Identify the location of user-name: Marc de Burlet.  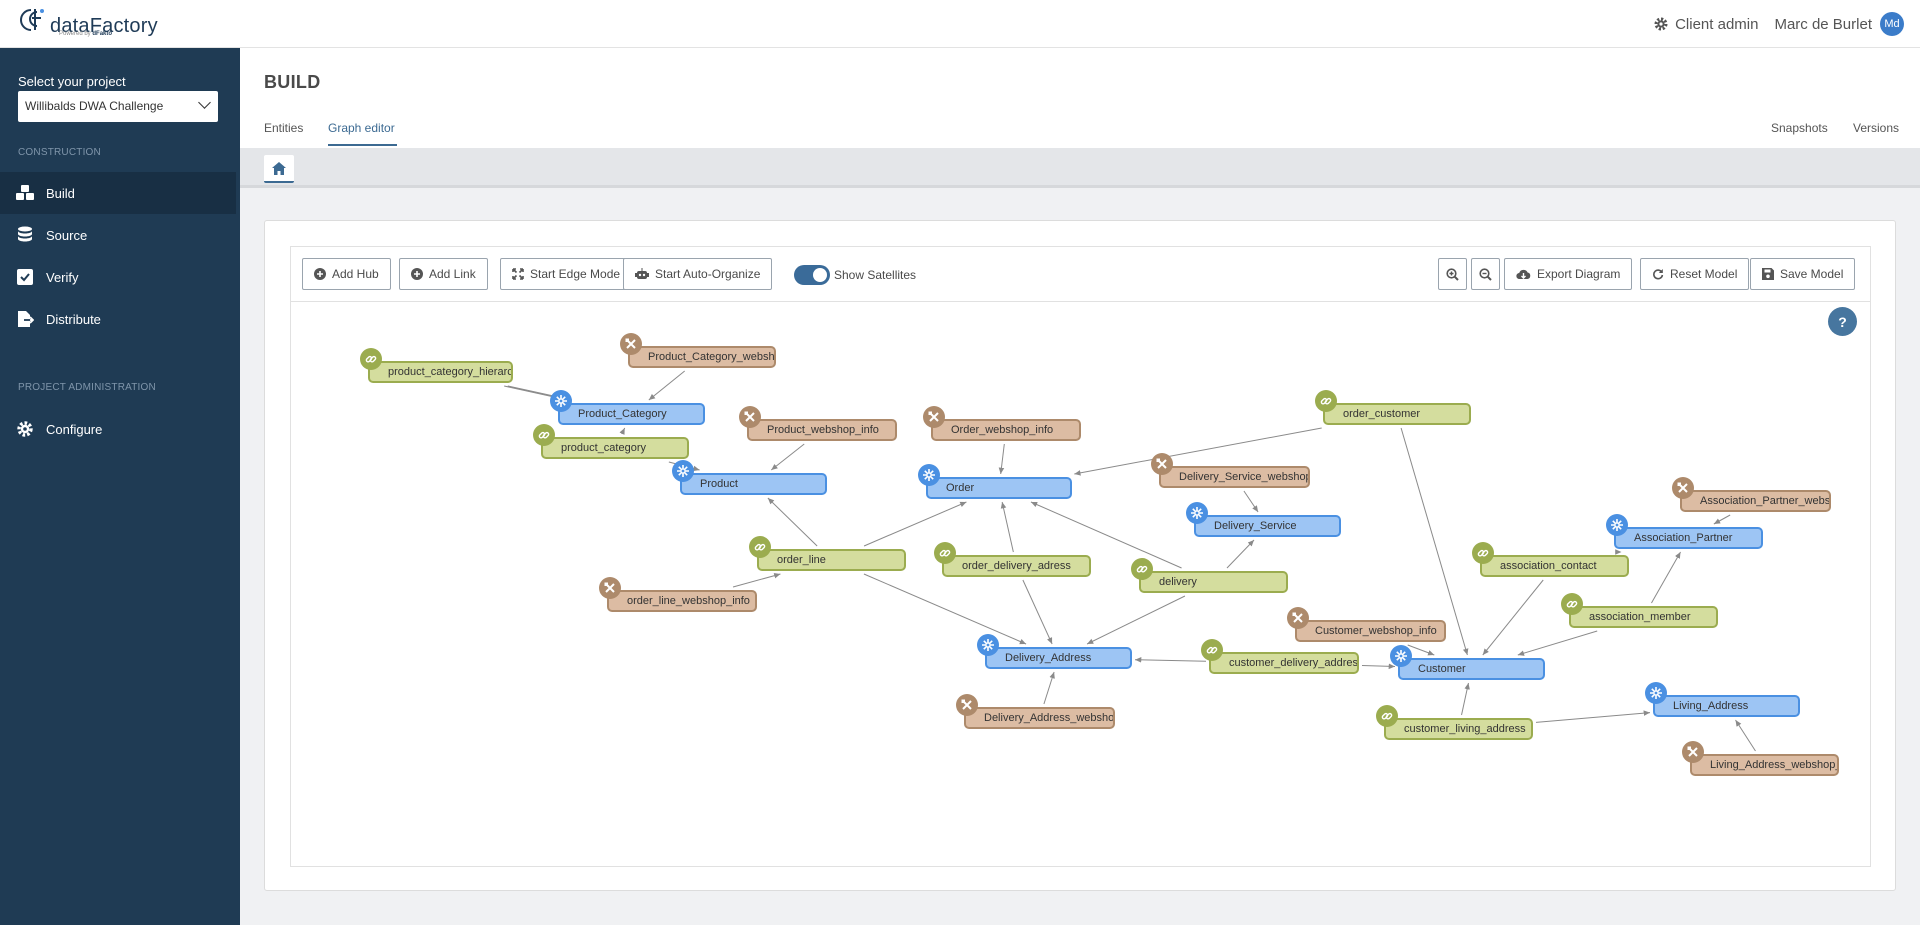
(1823, 24).